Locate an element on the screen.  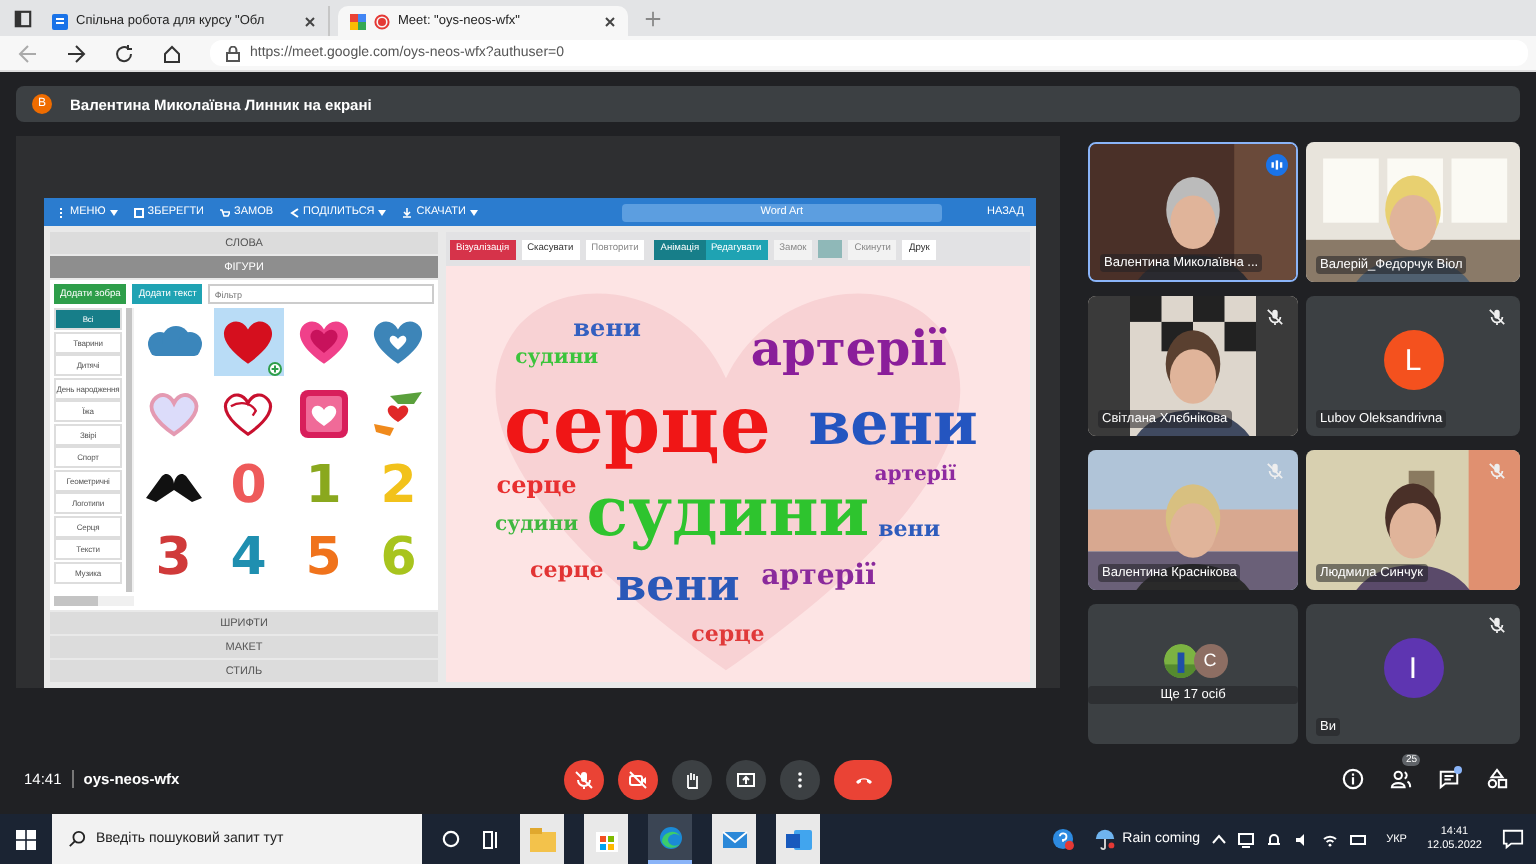
forward-icon is located at coordinates (76, 53).